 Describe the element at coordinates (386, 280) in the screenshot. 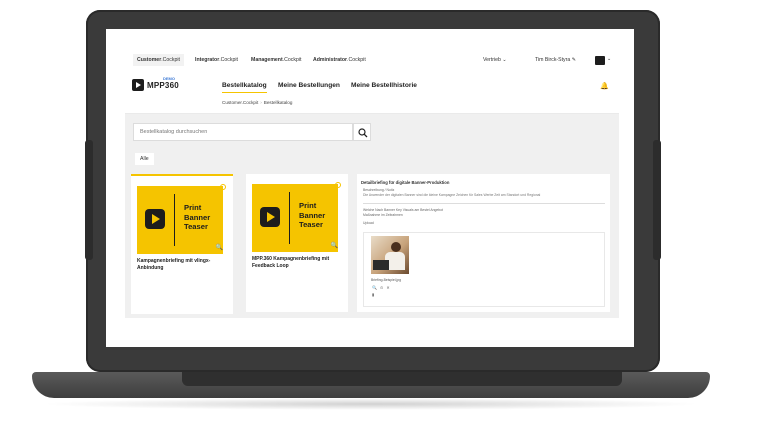

I see `photo-caption: Briefing-Beispiel.jpg` at that location.